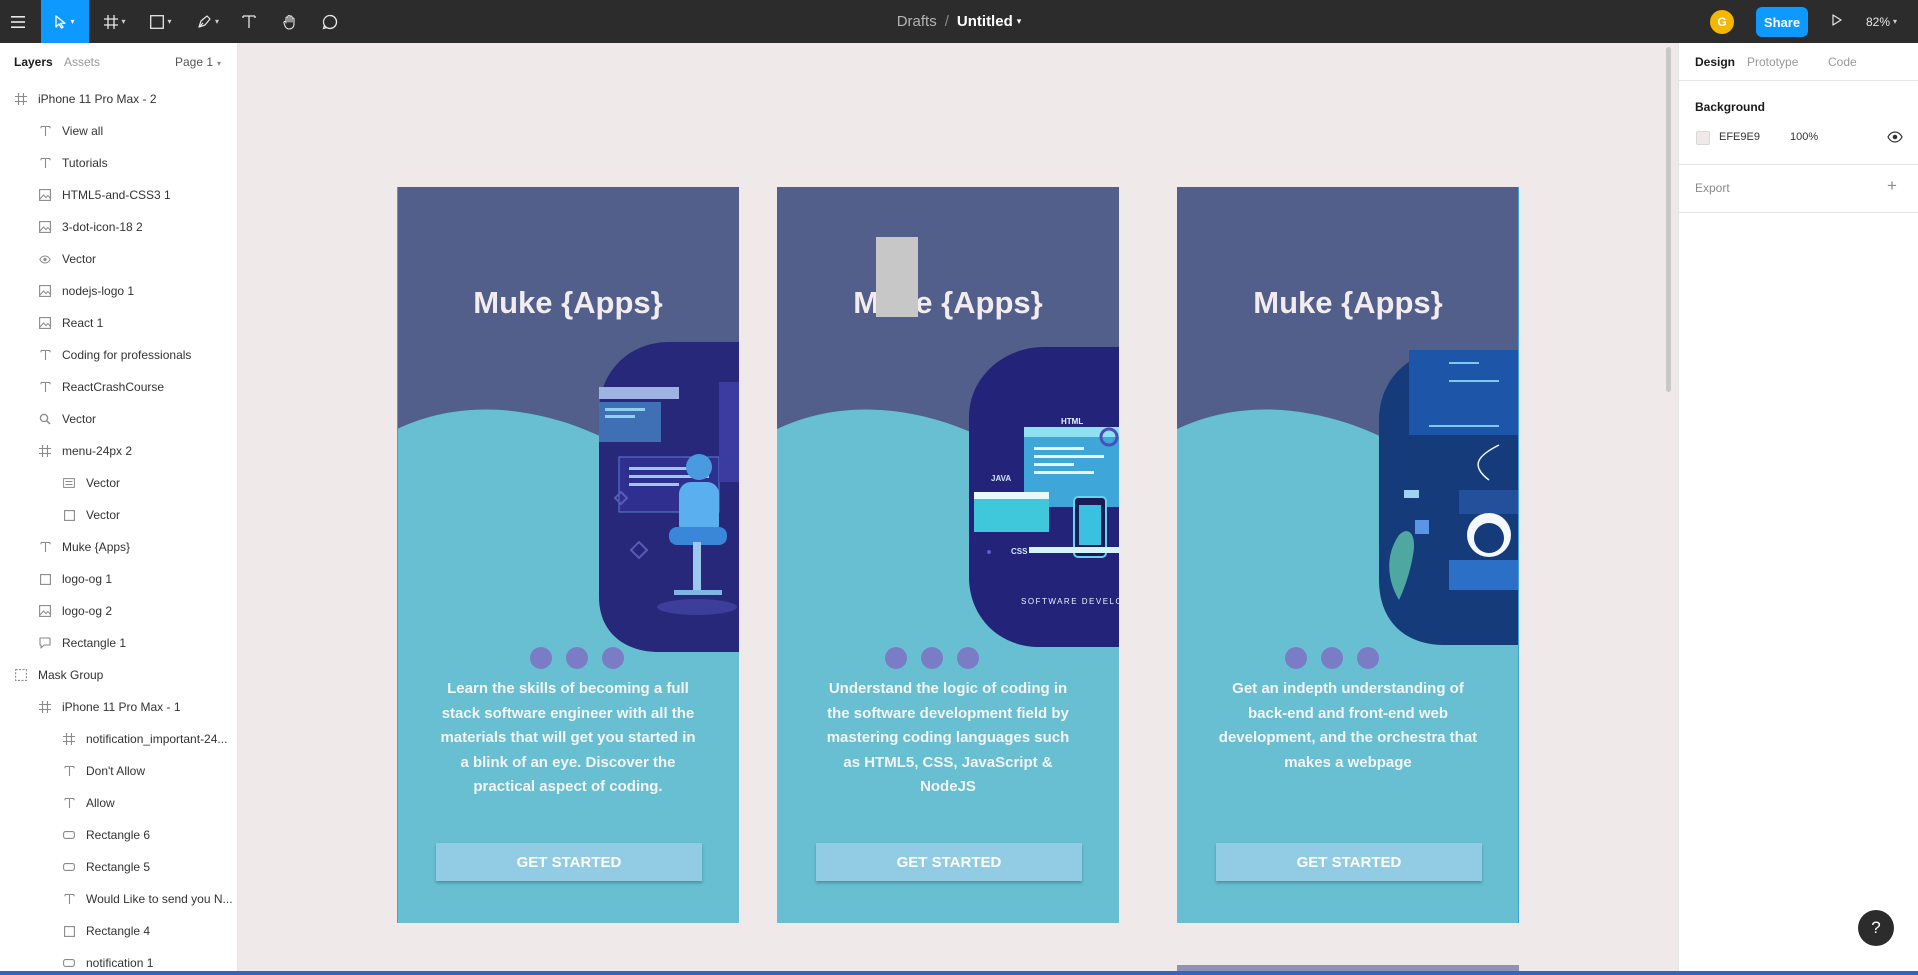 Image resolution: width=1918 pixels, height=975 pixels. Describe the element at coordinates (959, 973) in the screenshot. I see `taskbar-strip` at that location.